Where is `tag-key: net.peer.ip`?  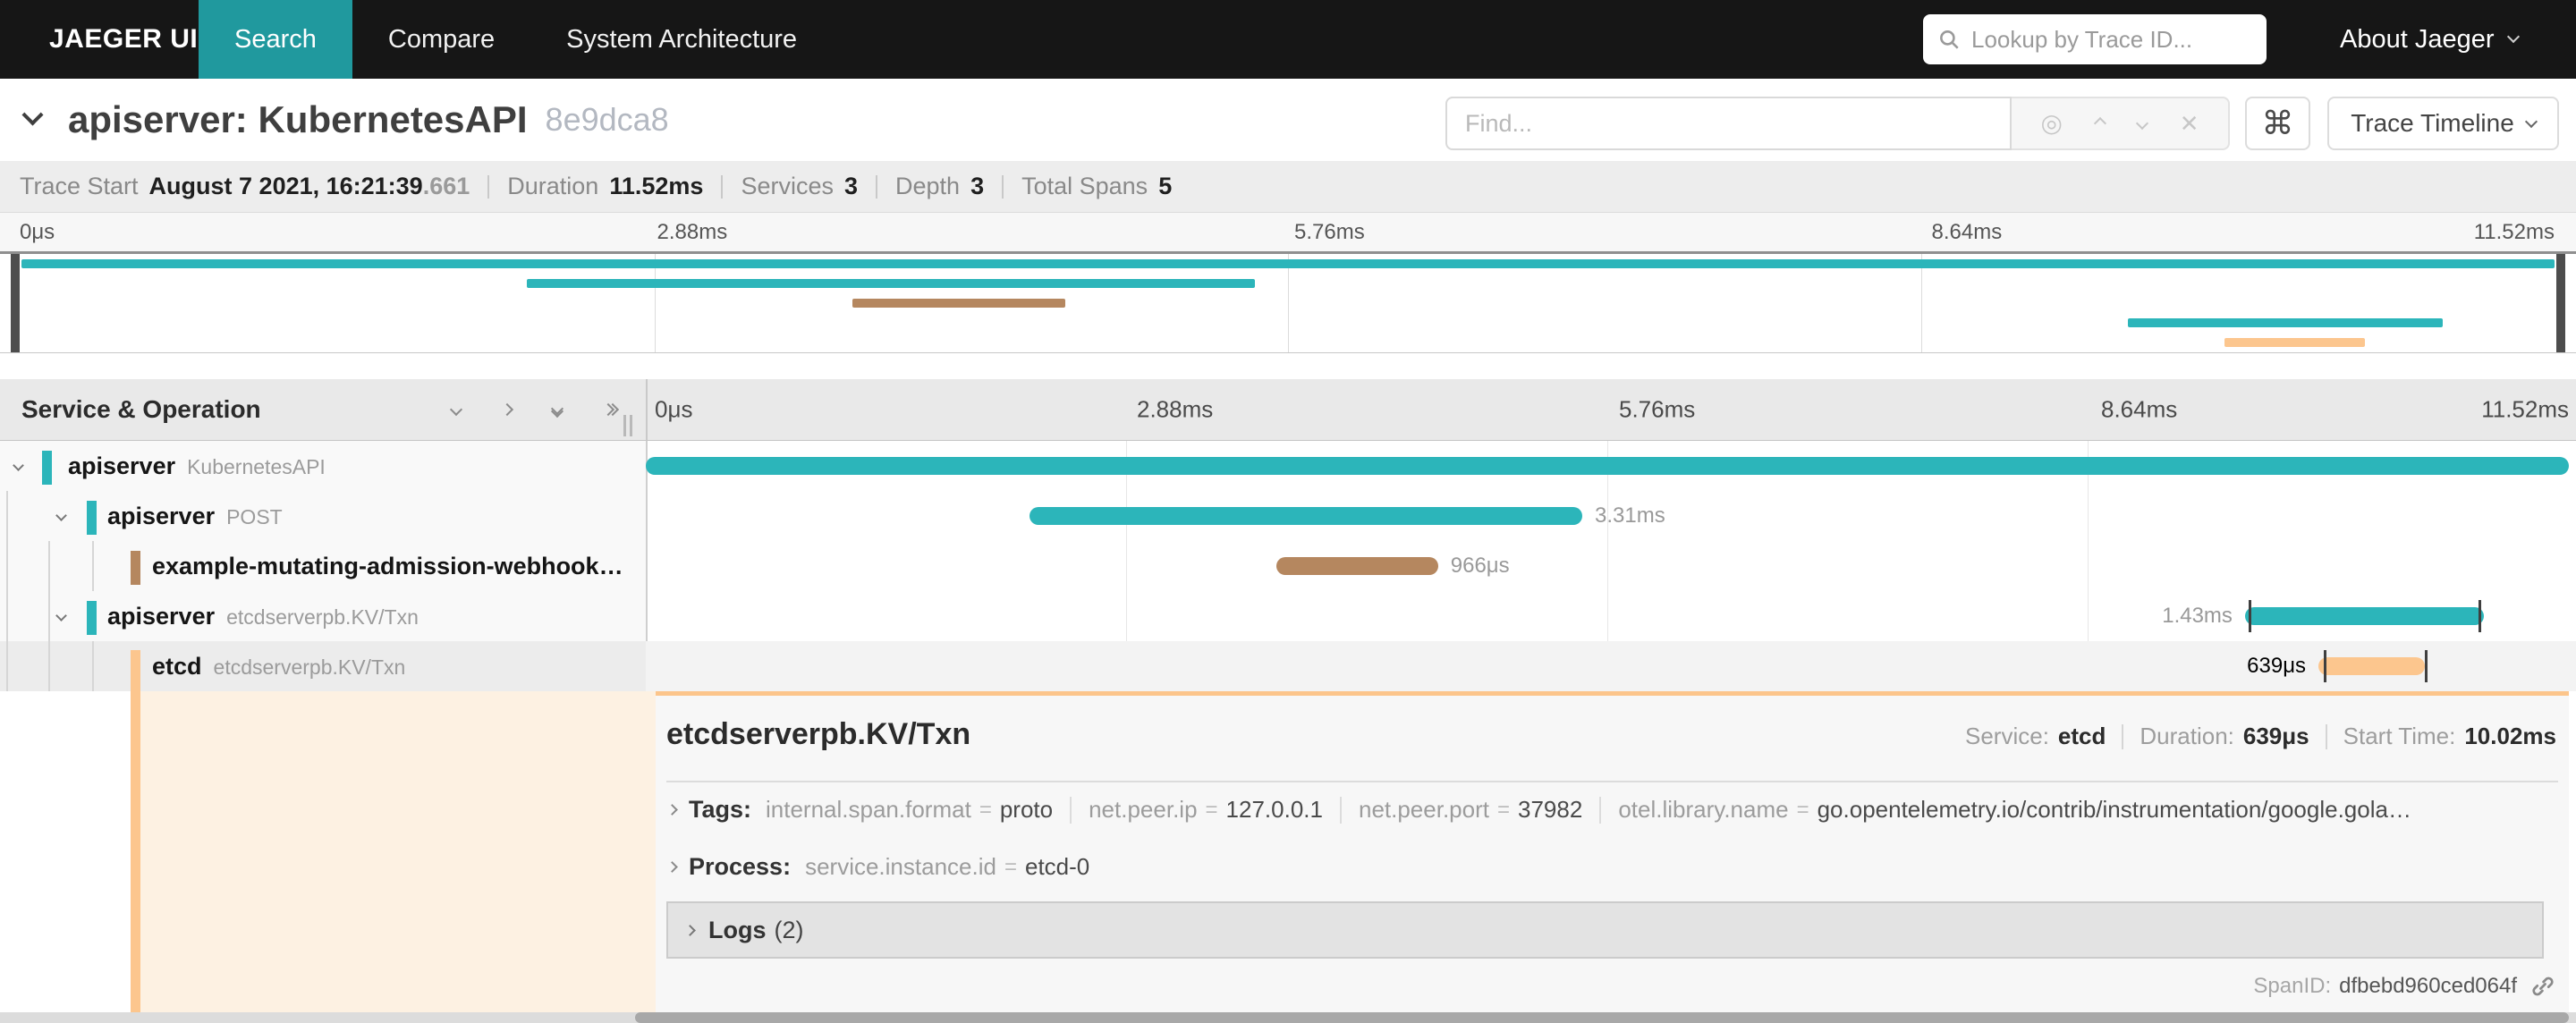
tag-key: net.peer.ip is located at coordinates (1143, 809).